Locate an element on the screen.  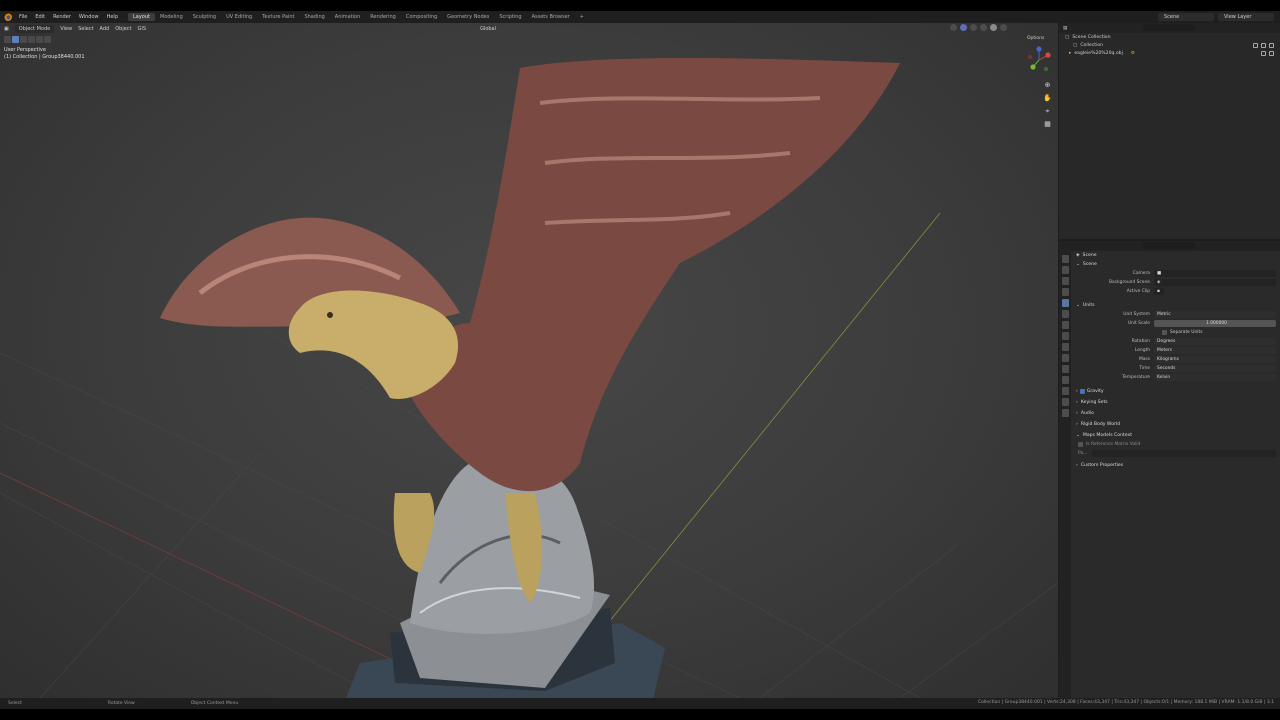
outliner-row-collection: ▢ Collection is located at coordinates (1169, 45).